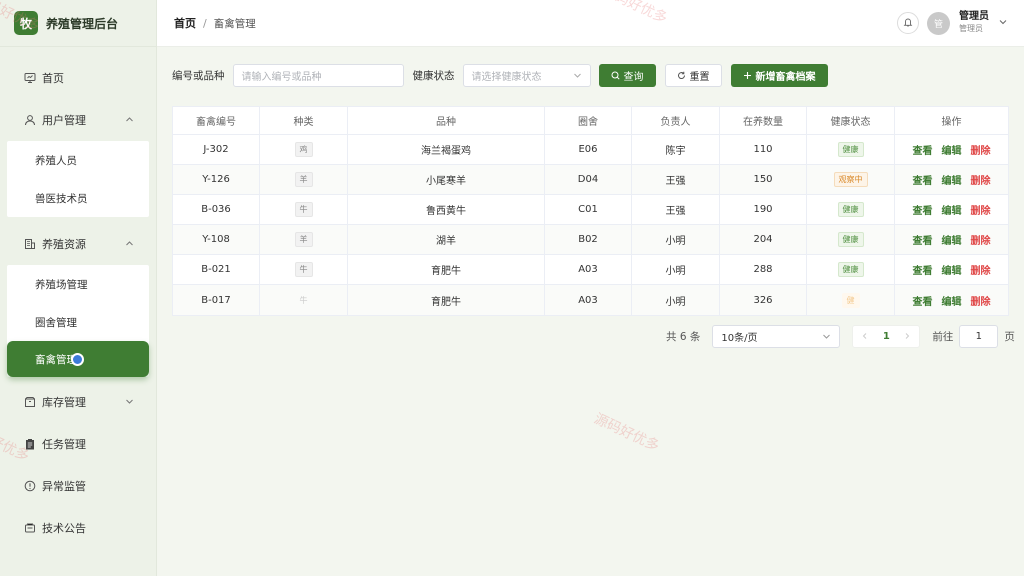 The height and width of the screenshot is (576, 1024). What do you see at coordinates (979, 336) in the screenshot?
I see `goto-page-input: 1` at bounding box center [979, 336].